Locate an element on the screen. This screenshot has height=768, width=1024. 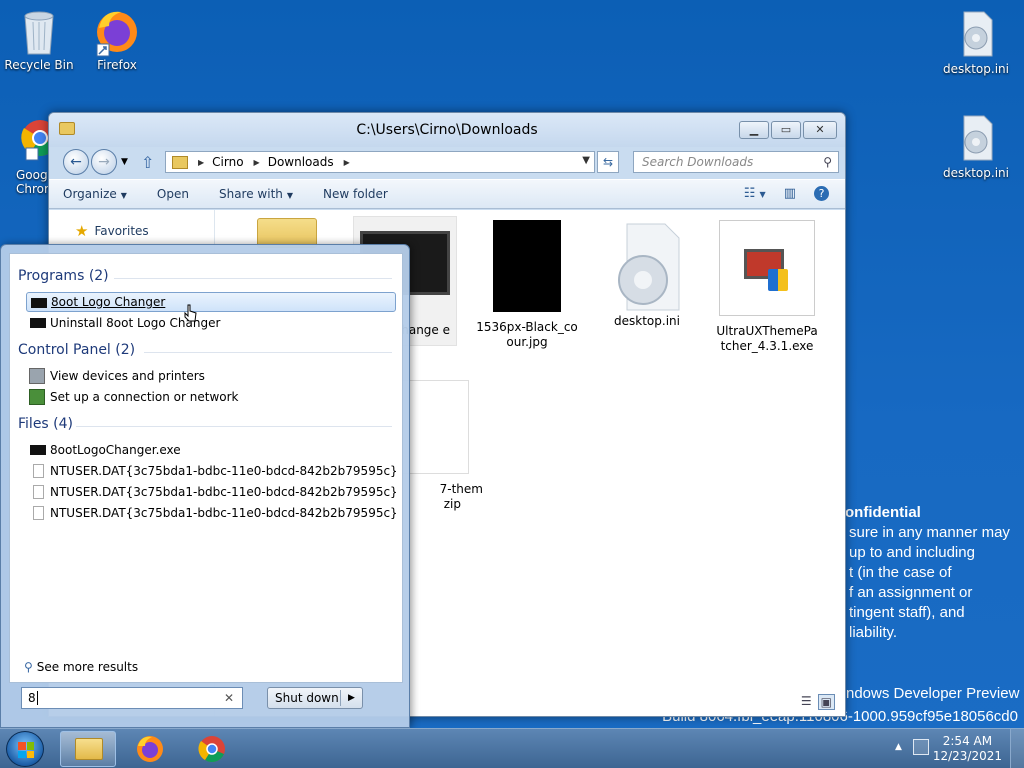
share-with-label: Share with is located at coordinates (250, 194).